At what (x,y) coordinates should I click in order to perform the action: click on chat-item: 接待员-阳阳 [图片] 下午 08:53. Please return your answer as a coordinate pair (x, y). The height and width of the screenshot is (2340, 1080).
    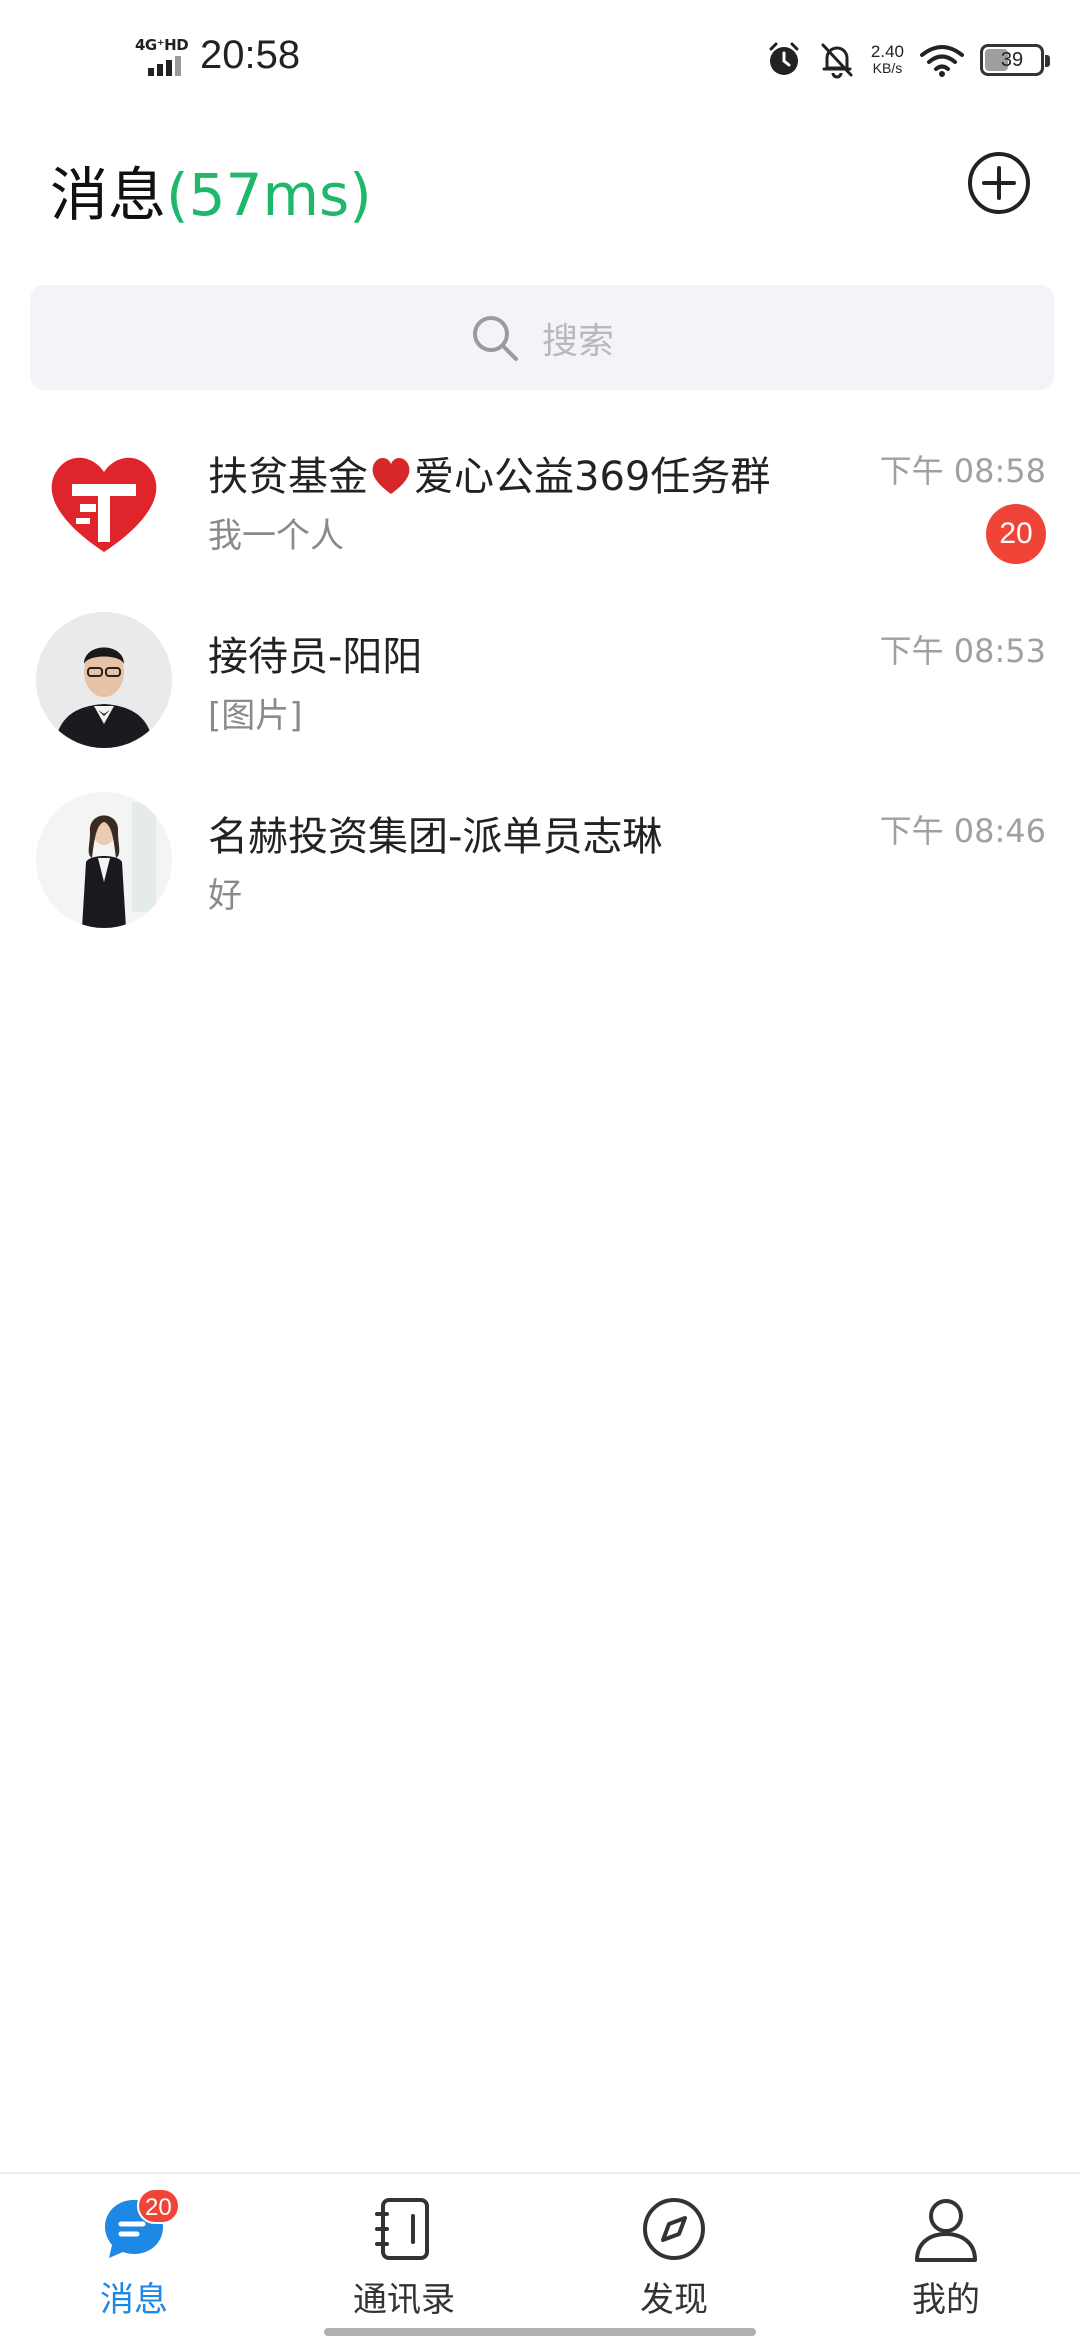
    Looking at the image, I should click on (540, 690).